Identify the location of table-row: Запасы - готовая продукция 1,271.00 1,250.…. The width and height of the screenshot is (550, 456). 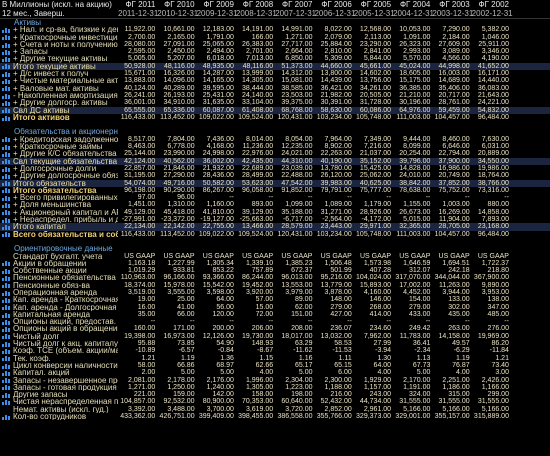
(275, 387).